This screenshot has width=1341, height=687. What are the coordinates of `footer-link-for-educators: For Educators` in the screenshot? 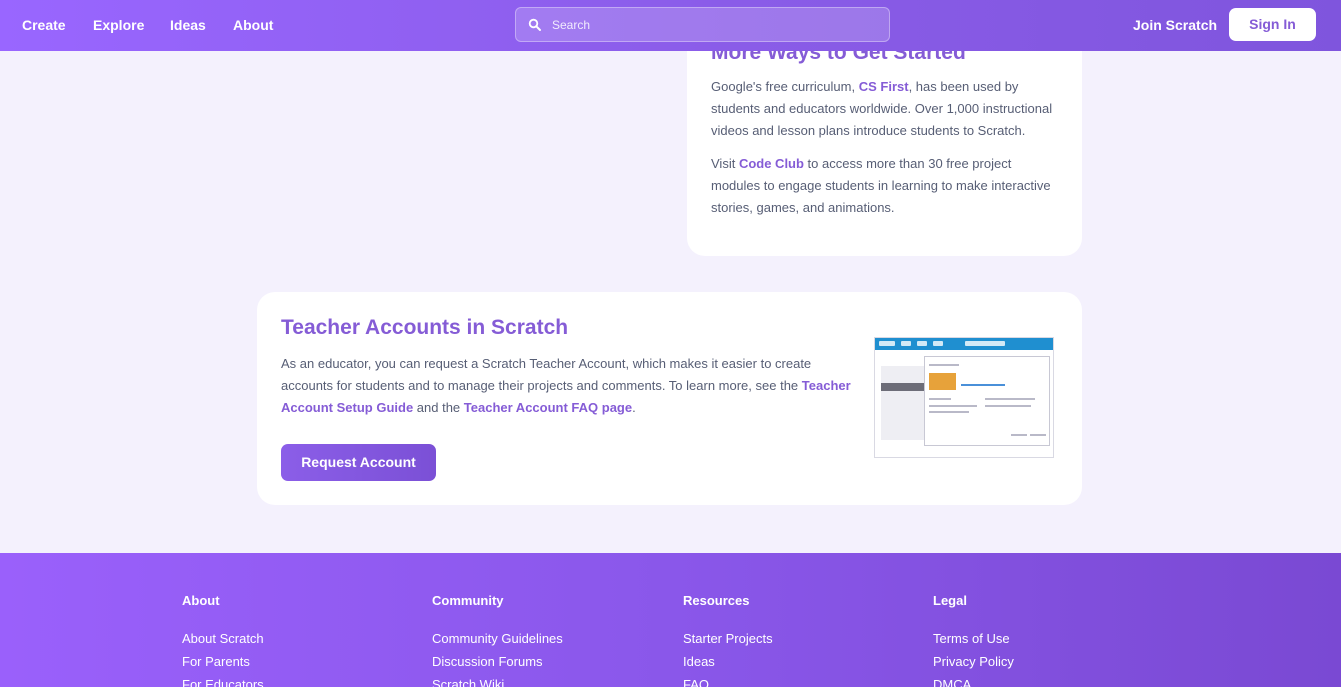 It's located at (223, 680).